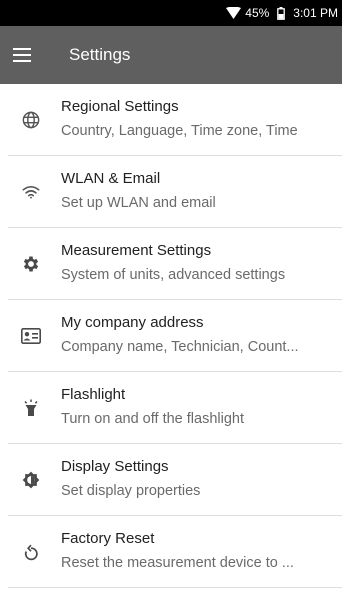 This screenshot has width=342, height=606. I want to click on settings-item-title: Factory Reset, so click(108, 538).